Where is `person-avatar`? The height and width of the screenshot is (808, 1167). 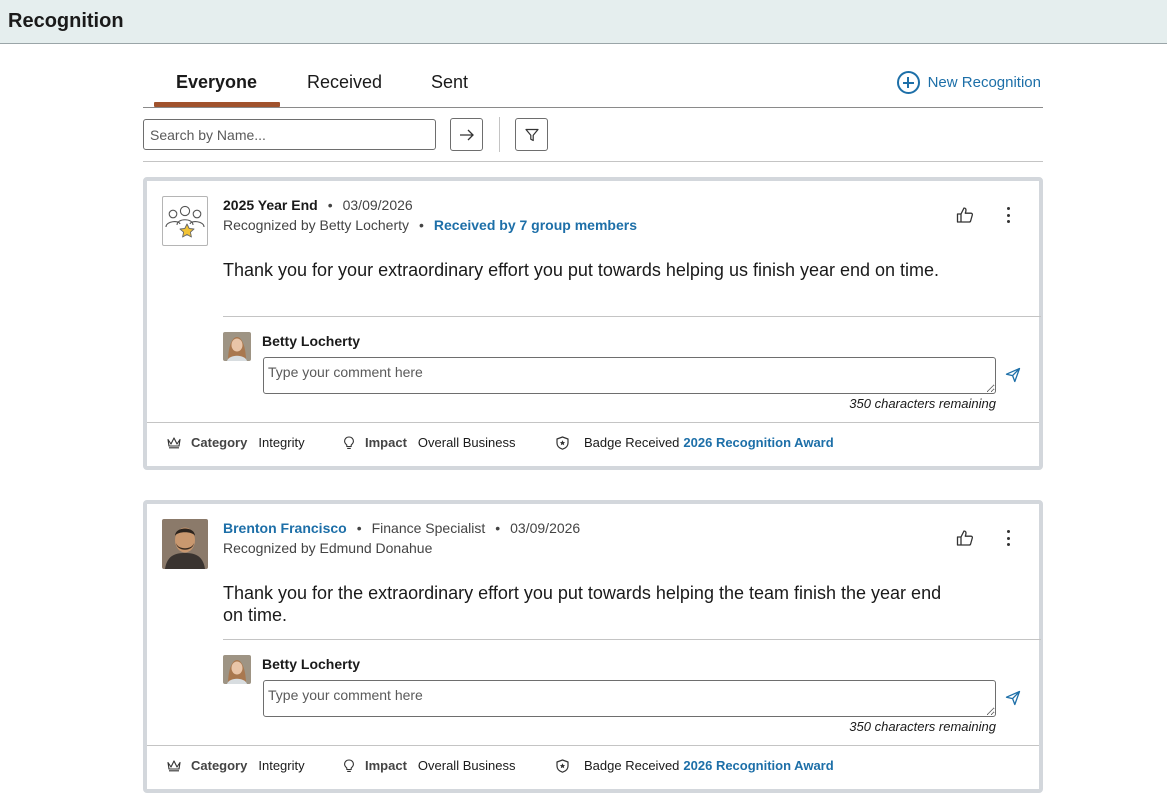 person-avatar is located at coordinates (185, 544).